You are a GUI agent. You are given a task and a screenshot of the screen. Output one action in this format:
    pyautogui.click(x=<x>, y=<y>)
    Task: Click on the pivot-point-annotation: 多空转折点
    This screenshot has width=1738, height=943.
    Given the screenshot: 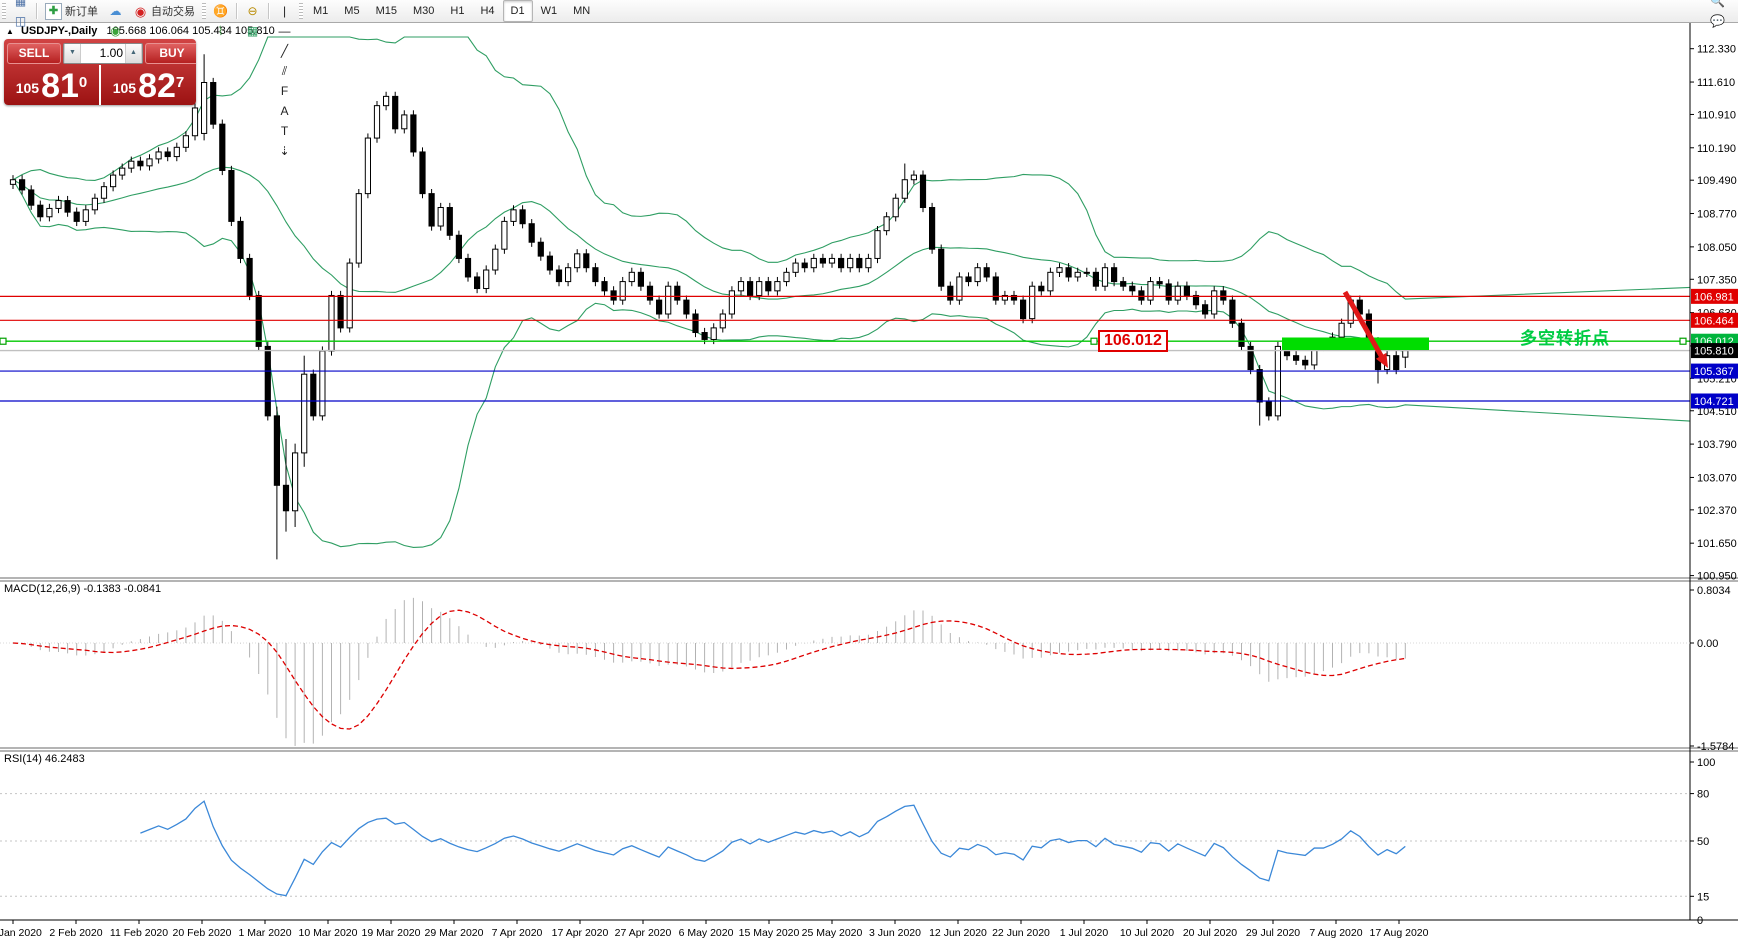 What is the action you would take?
    pyautogui.click(x=1565, y=336)
    